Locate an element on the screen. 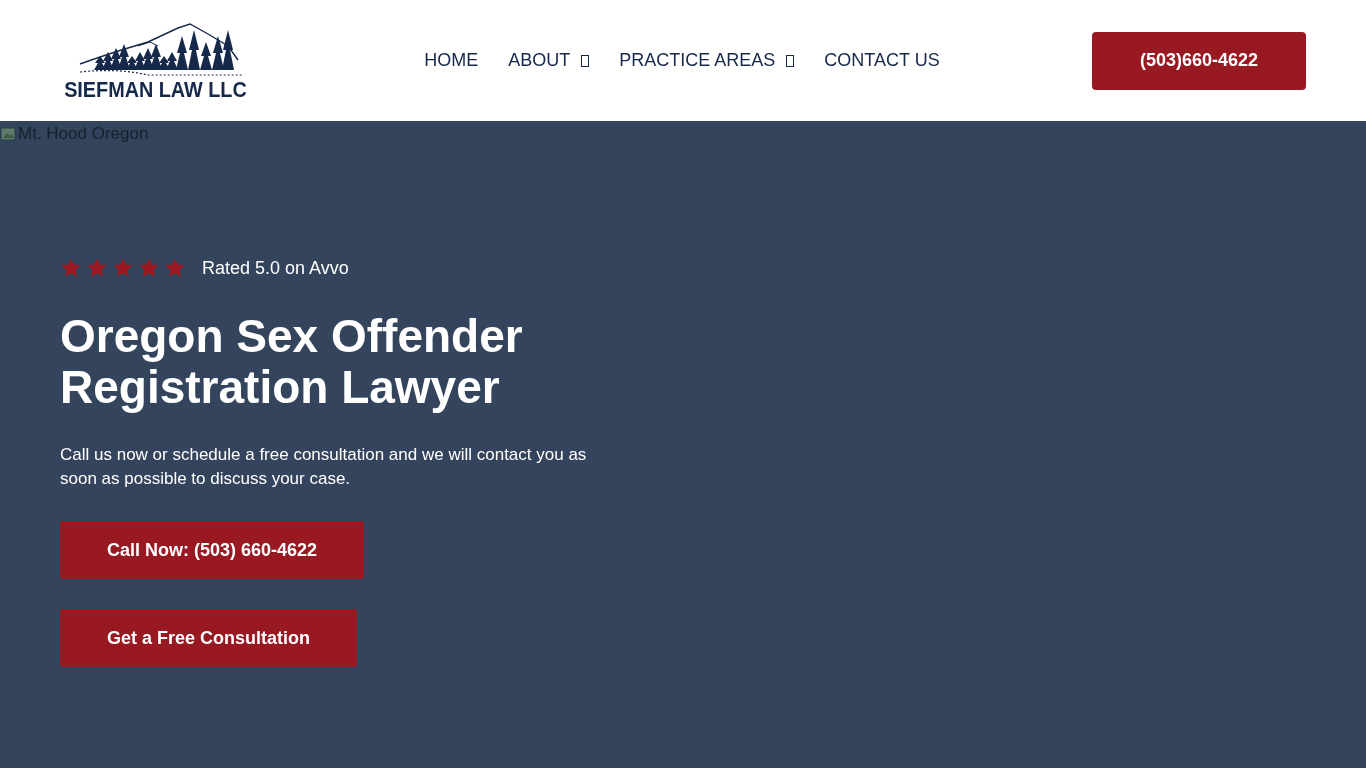 This screenshot has height=768, width=1366. logo-text: SIEFMAN LAW LLC is located at coordinates (155, 89).